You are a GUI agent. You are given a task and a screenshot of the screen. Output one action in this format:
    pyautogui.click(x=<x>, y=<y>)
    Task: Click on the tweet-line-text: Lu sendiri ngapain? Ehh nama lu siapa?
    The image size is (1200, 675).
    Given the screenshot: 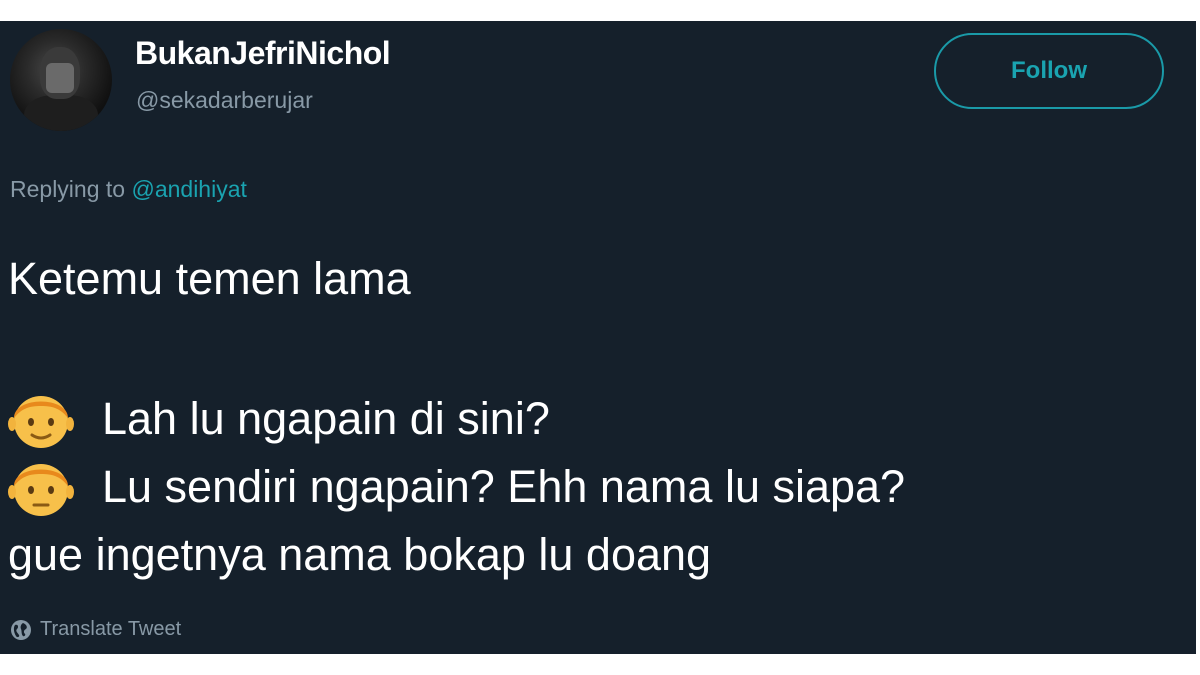 What is the action you would take?
    pyautogui.click(x=504, y=486)
    